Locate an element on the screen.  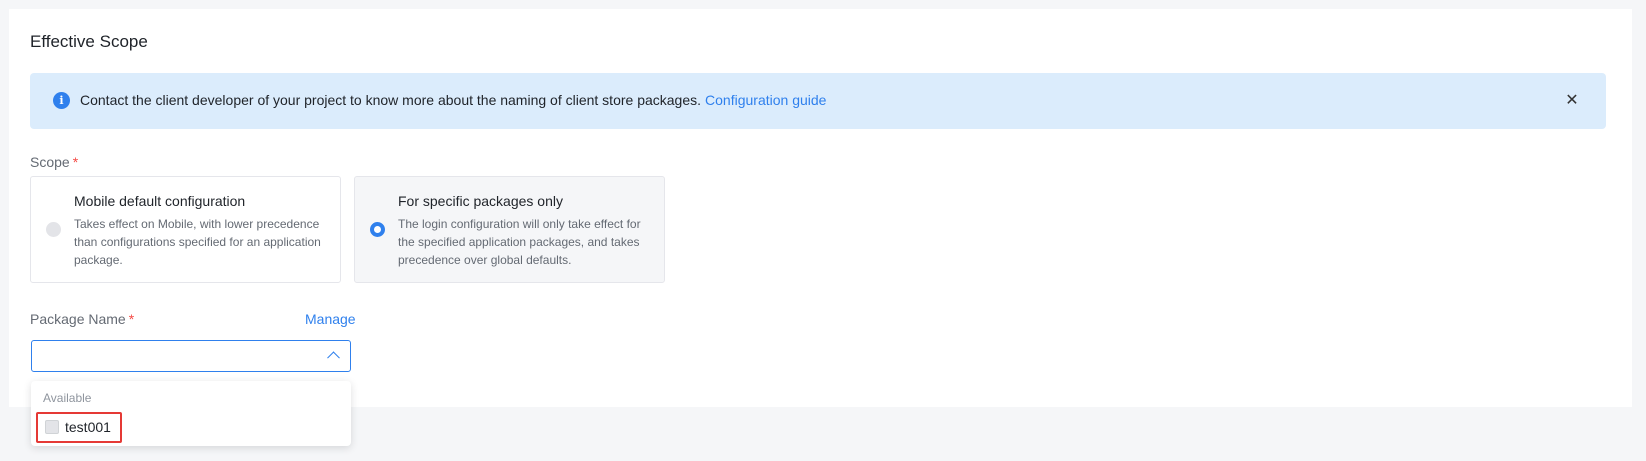
package-name-select is located at coordinates (191, 356).